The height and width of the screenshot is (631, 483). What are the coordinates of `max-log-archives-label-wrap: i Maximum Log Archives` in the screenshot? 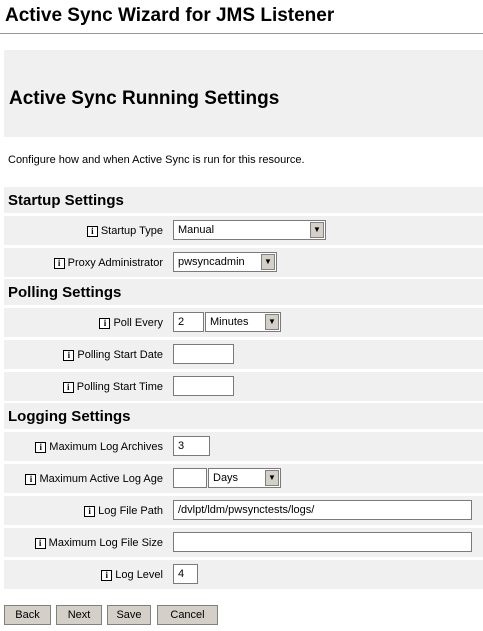 It's located at (99, 447).